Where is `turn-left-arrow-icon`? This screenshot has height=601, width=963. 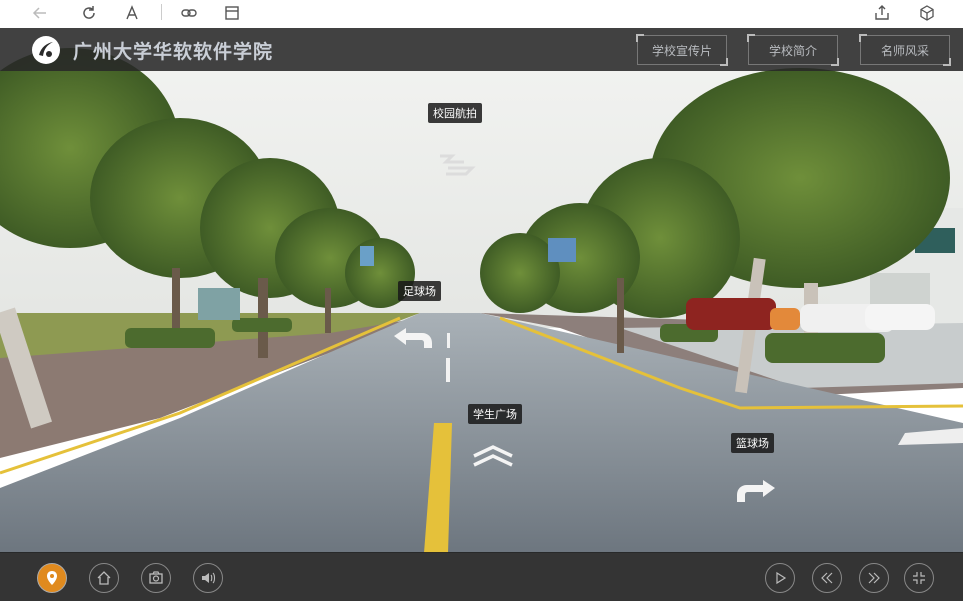
turn-left-arrow-icon is located at coordinates (414, 338).